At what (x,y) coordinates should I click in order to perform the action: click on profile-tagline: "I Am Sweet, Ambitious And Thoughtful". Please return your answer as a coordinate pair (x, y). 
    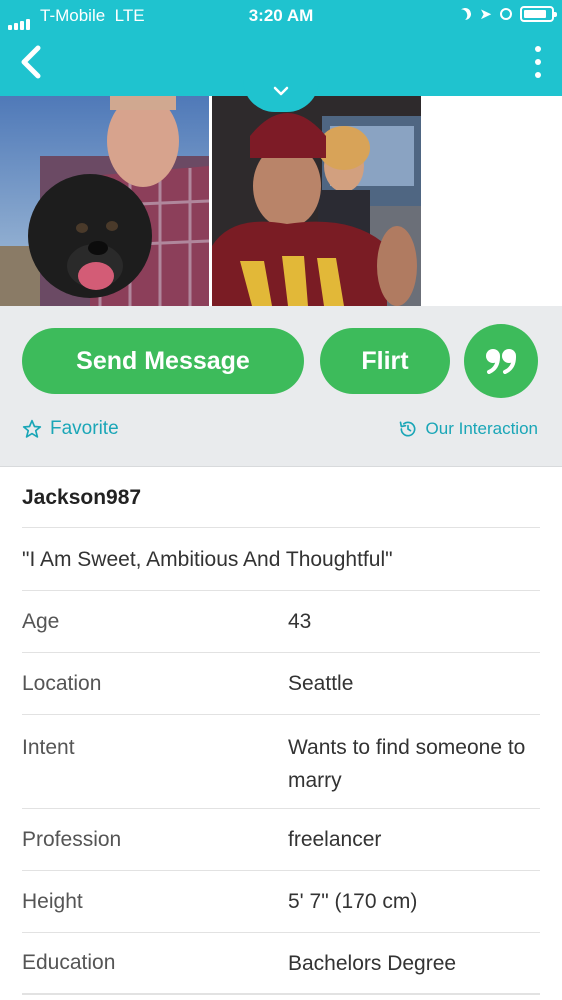
    Looking at the image, I should click on (281, 559).